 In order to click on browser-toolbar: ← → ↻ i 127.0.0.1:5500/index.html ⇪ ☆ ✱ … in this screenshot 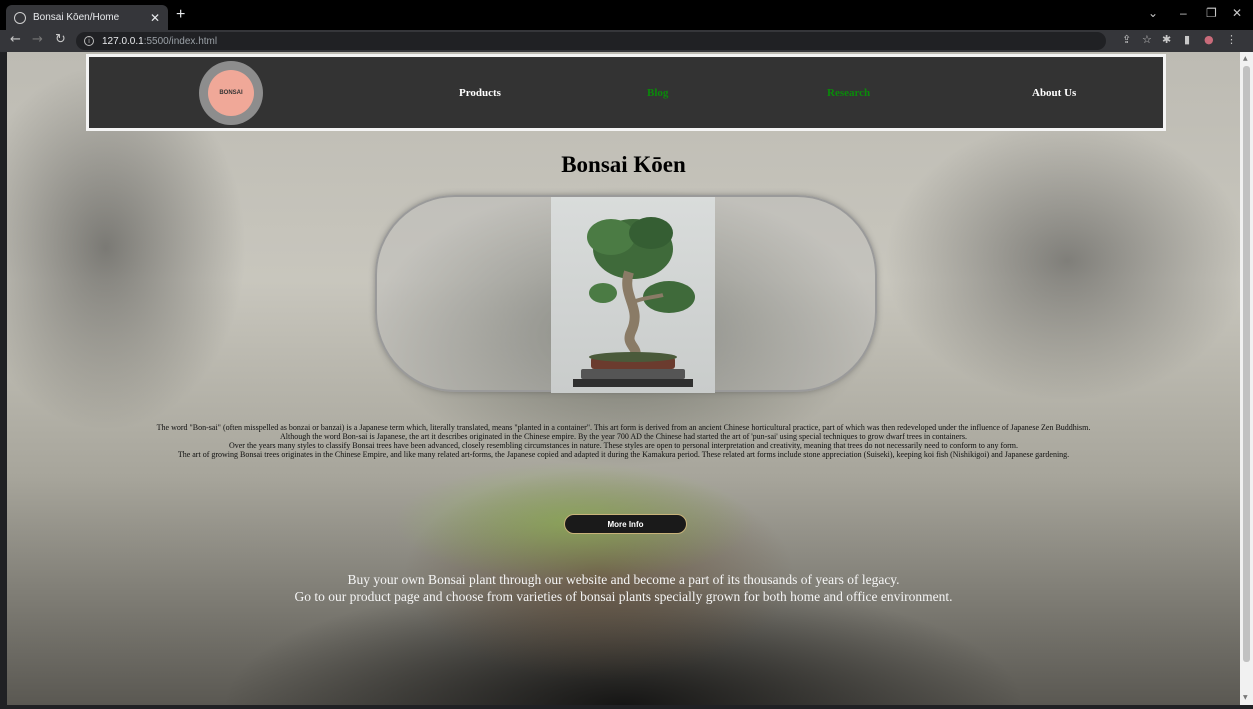, I will do `click(626, 41)`.